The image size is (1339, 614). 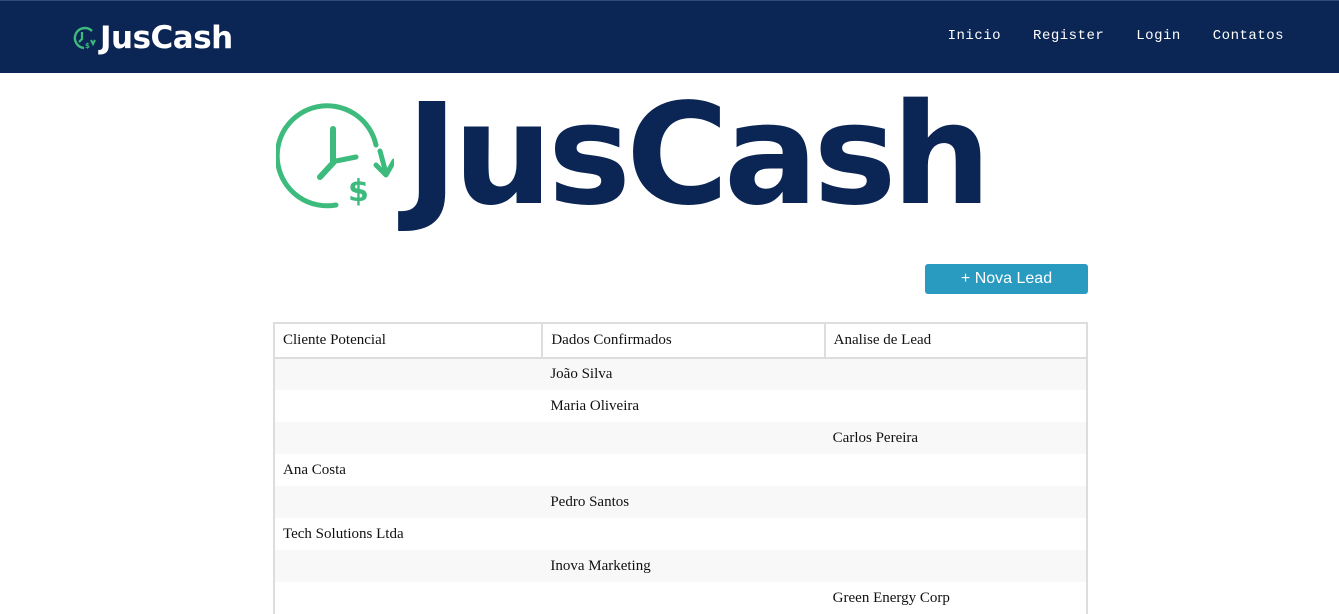 I want to click on column-header-analise-de-lead: Analise de Lead, so click(x=956, y=340).